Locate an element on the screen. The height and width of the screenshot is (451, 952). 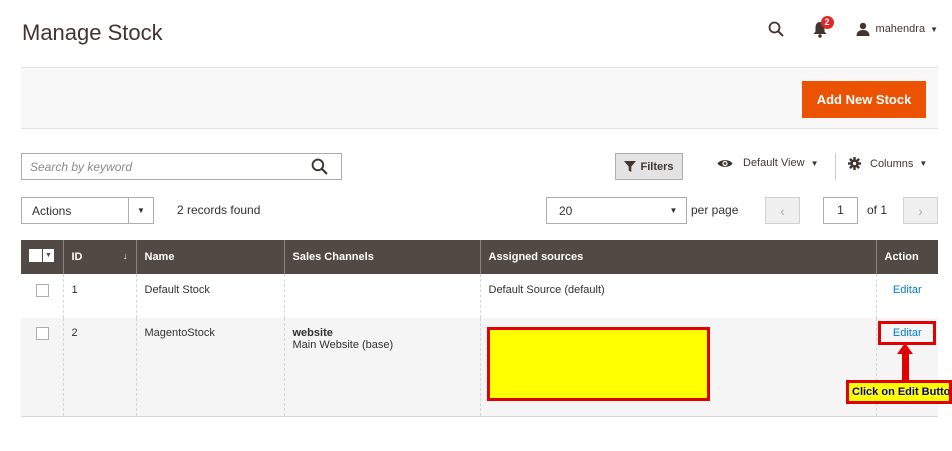
per-page-label: per page is located at coordinates (715, 210).